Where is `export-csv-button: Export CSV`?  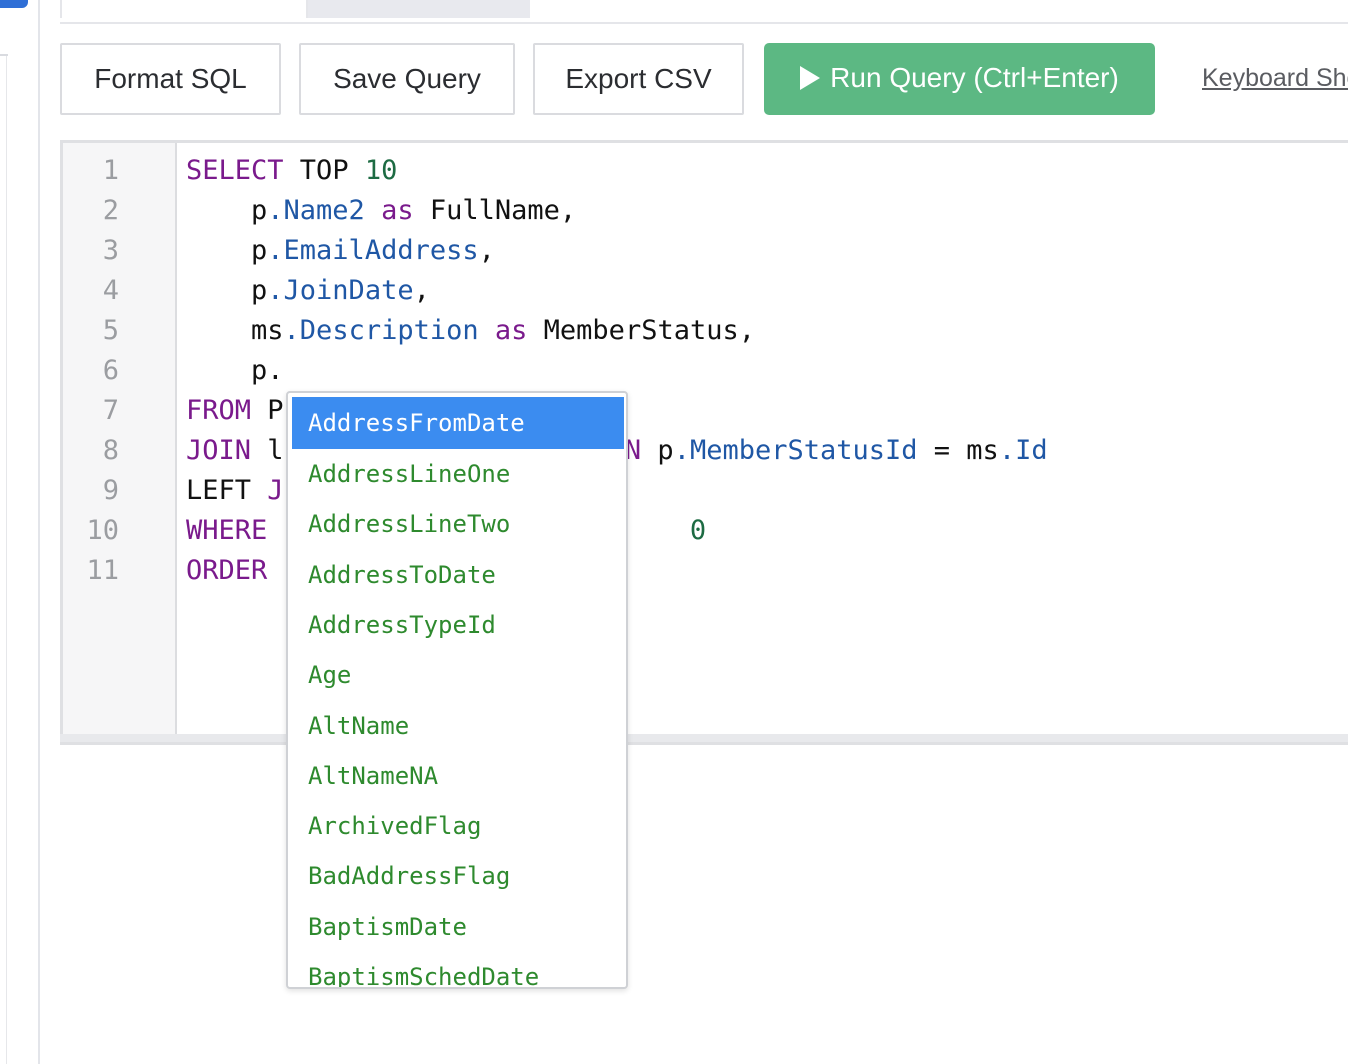
export-csv-button: Export CSV is located at coordinates (638, 79).